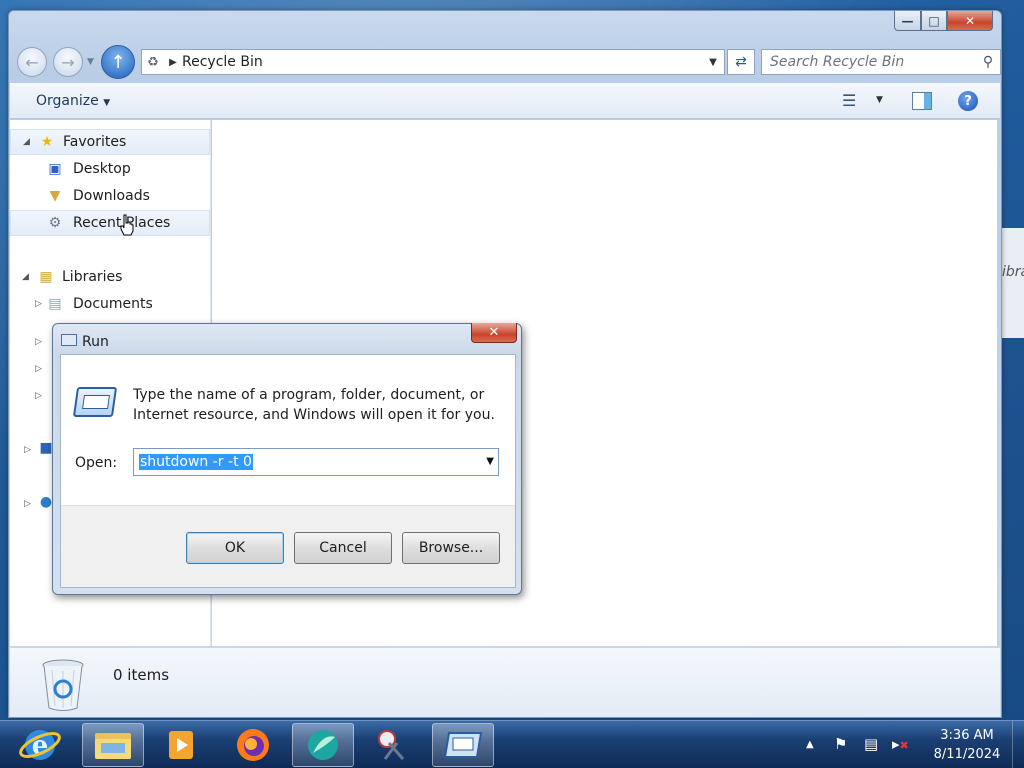  I want to click on refresh-button: ⇄, so click(741, 62).